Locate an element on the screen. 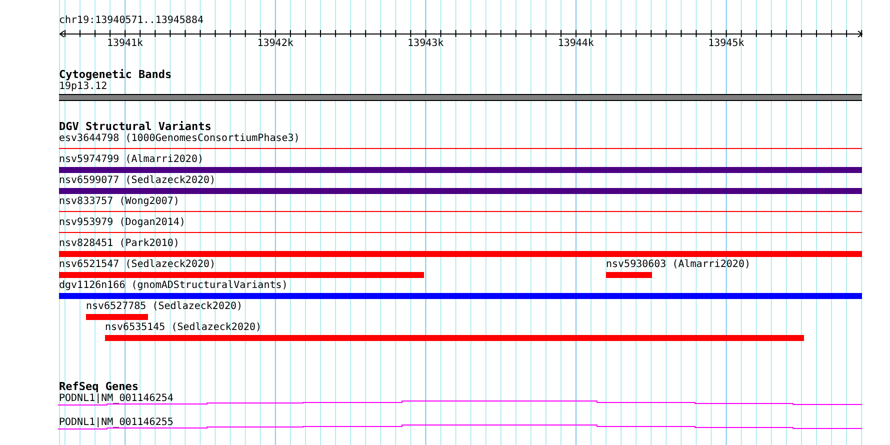  track-title: DGV Structural Variants is located at coordinates (135, 127).